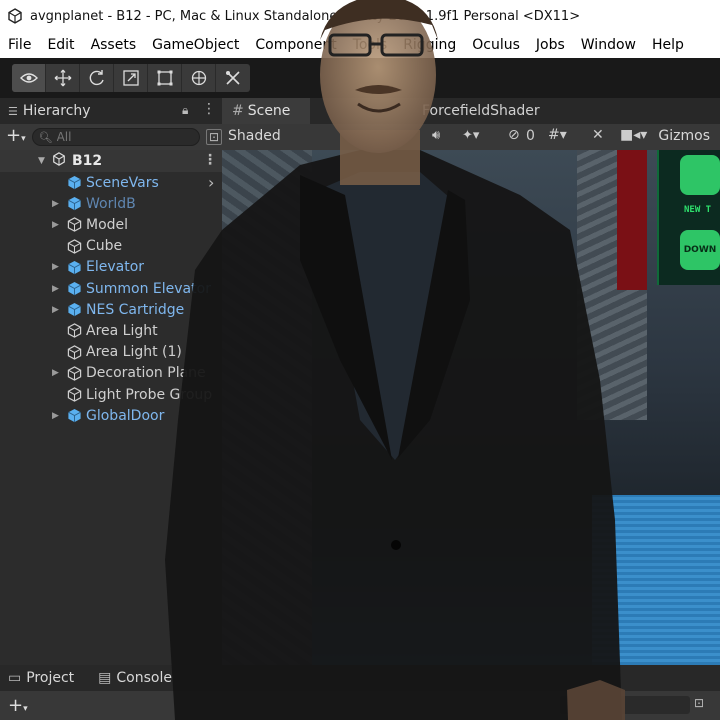 This screenshot has height=720, width=720. I want to click on hierarchy-item-label: Area Light, so click(122, 330).